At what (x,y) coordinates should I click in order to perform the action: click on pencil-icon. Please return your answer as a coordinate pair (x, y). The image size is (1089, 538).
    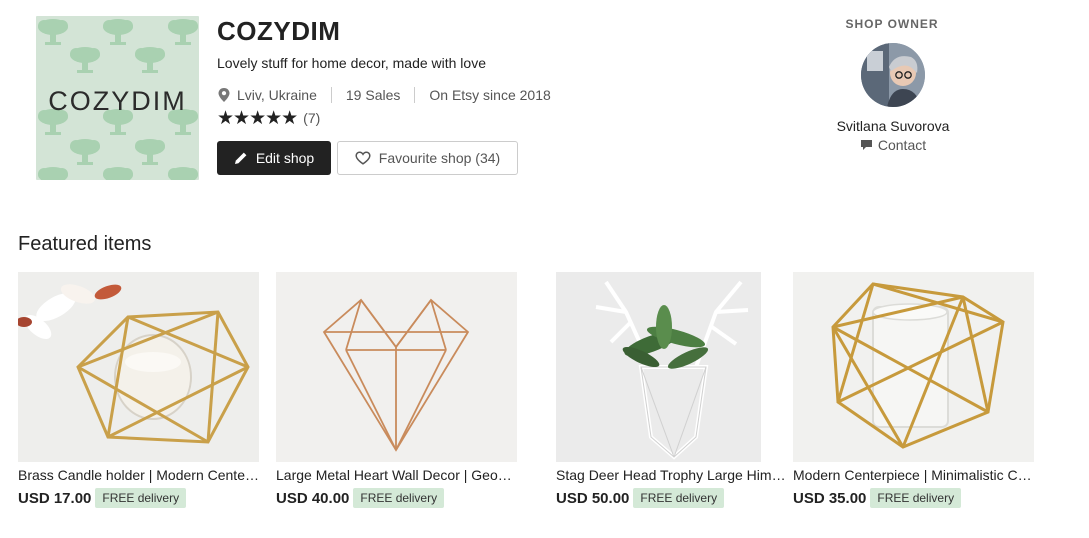
    Looking at the image, I should click on (240, 158).